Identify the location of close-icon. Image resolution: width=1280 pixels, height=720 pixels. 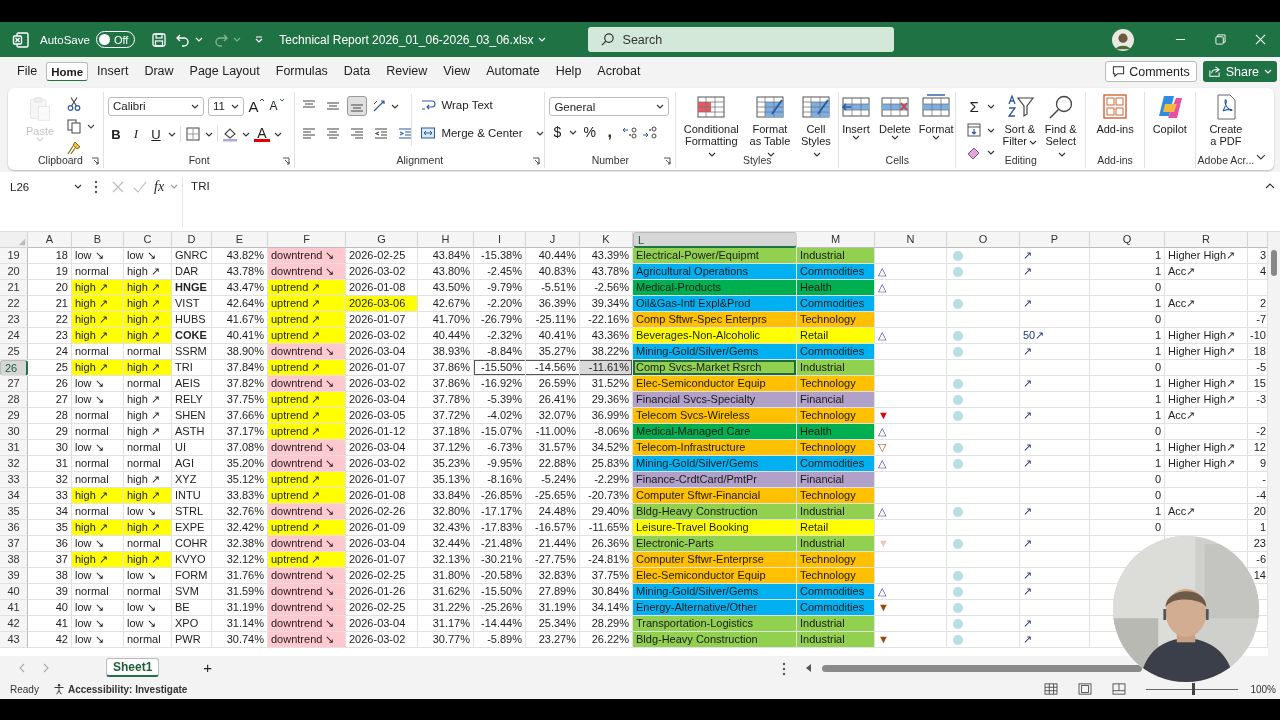
(1260, 39).